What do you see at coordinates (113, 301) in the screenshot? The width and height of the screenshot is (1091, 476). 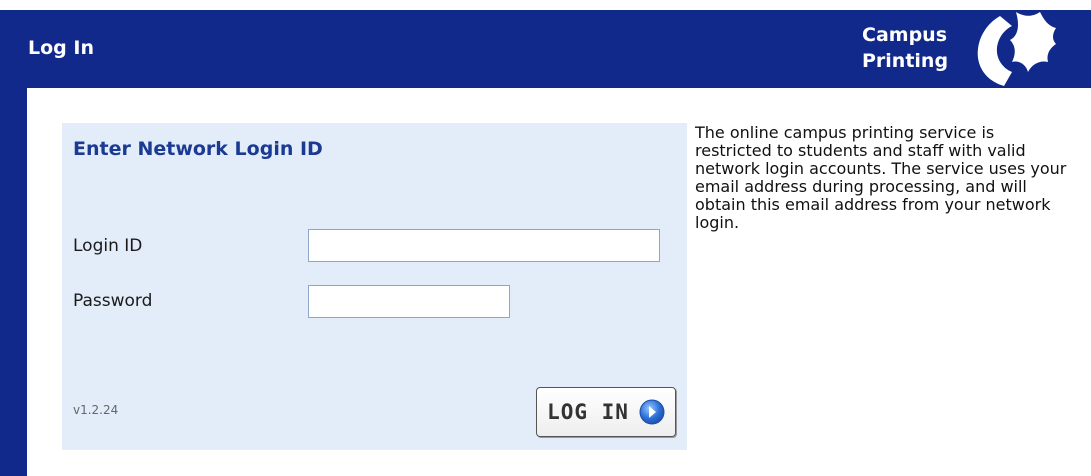 I see `password-label: Password` at bounding box center [113, 301].